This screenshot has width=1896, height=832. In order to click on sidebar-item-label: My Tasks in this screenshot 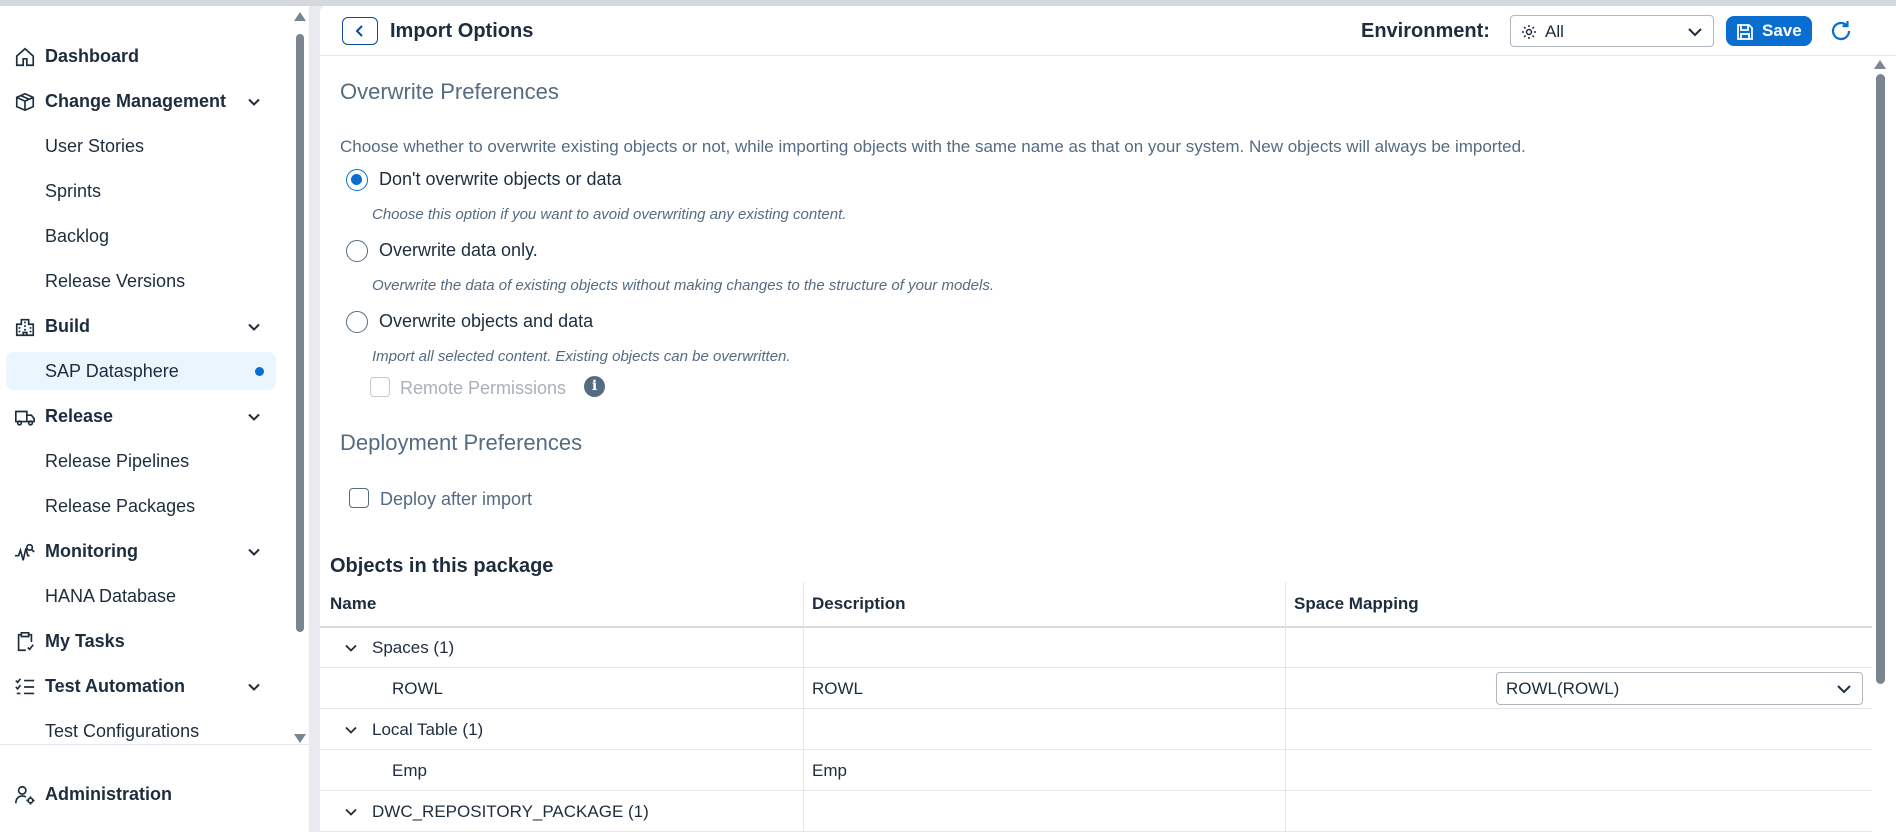, I will do `click(85, 640)`.